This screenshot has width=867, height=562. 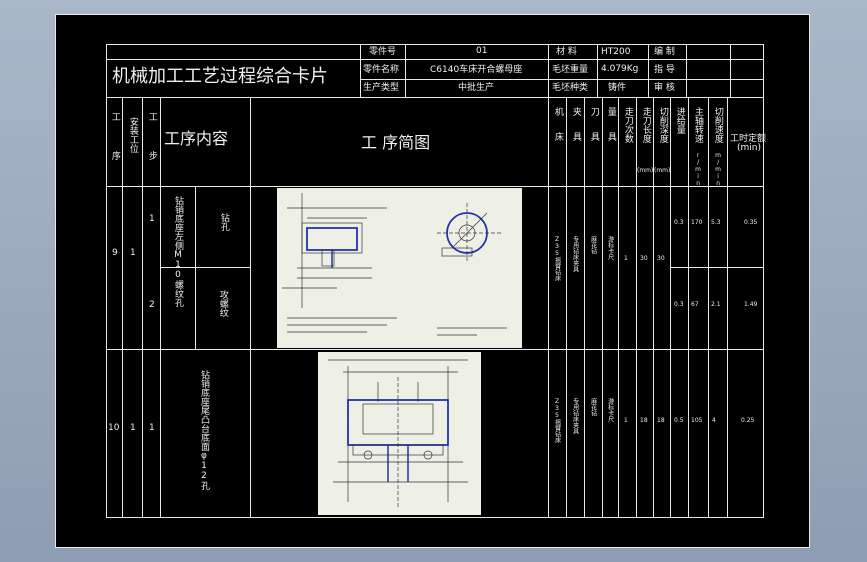 What do you see at coordinates (381, 70) in the screenshot?
I see `part-name-label: 零件名称` at bounding box center [381, 70].